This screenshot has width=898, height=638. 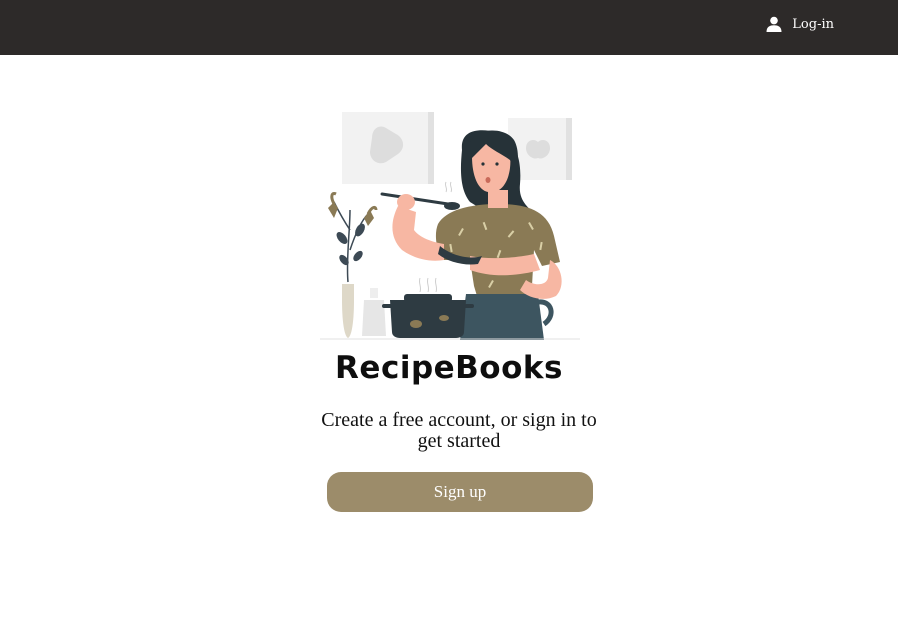 I want to click on oven-mitt-frame, so click(x=388, y=148).